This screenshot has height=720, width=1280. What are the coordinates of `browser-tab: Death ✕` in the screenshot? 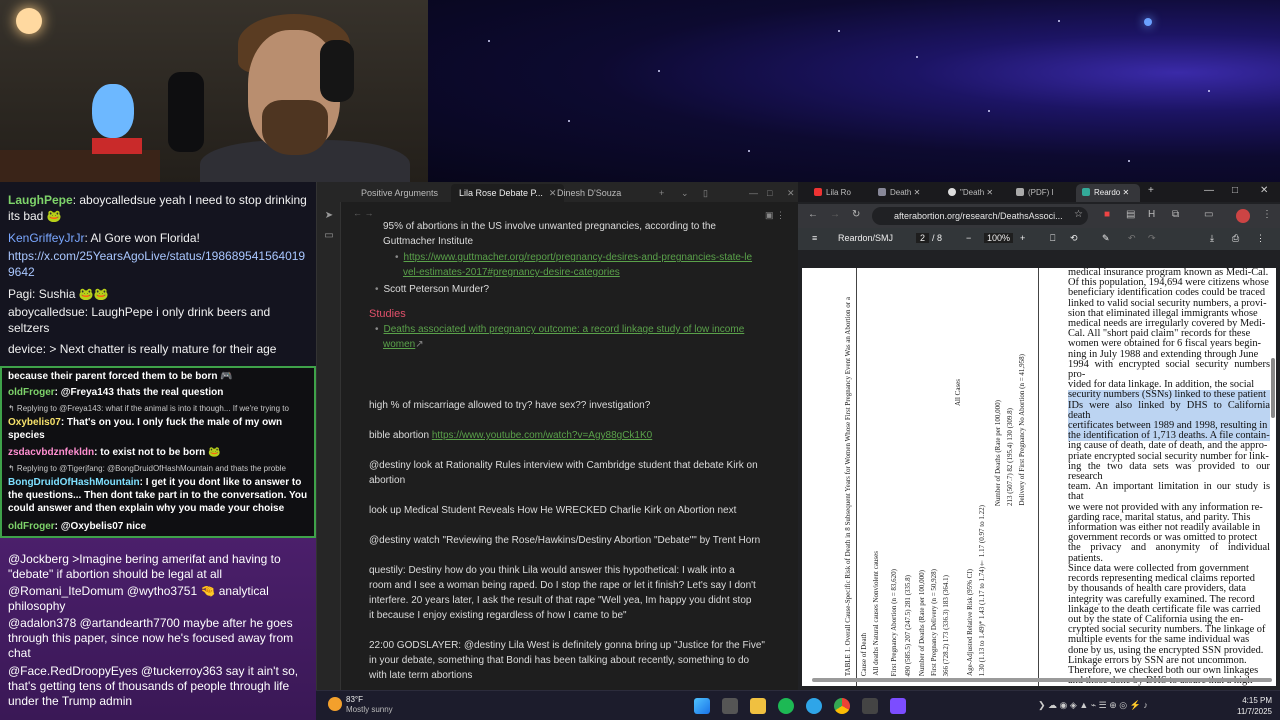 It's located at (905, 193).